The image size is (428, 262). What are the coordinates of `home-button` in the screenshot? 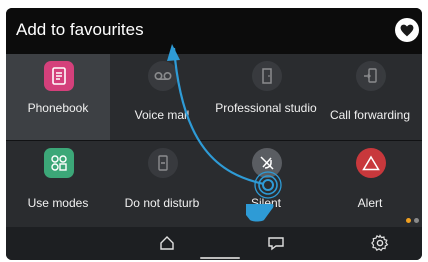 It's located at (167, 243).